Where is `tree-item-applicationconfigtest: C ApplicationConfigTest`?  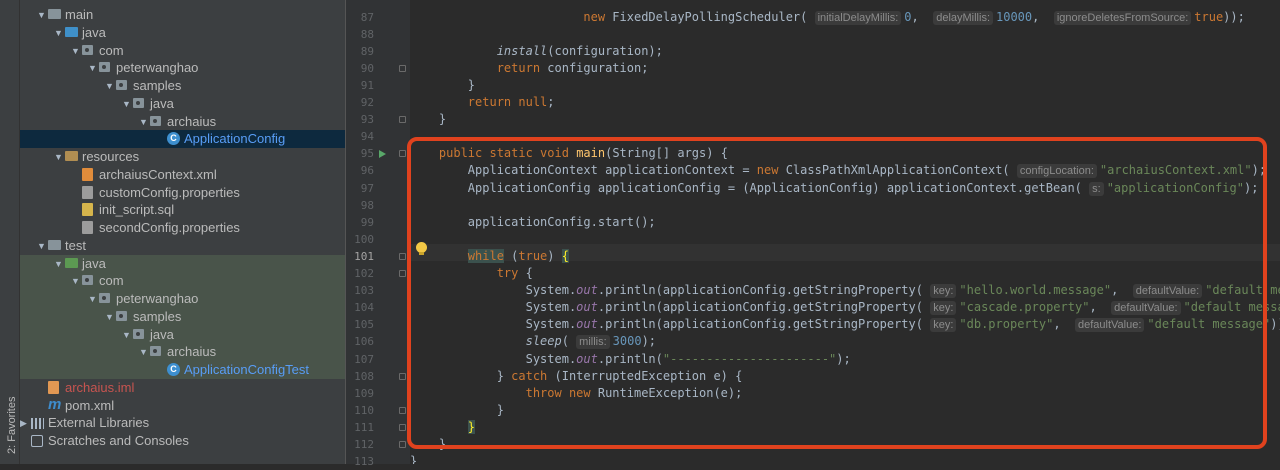
tree-item-applicationconfigtest: C ApplicationConfigTest is located at coordinates (182, 370).